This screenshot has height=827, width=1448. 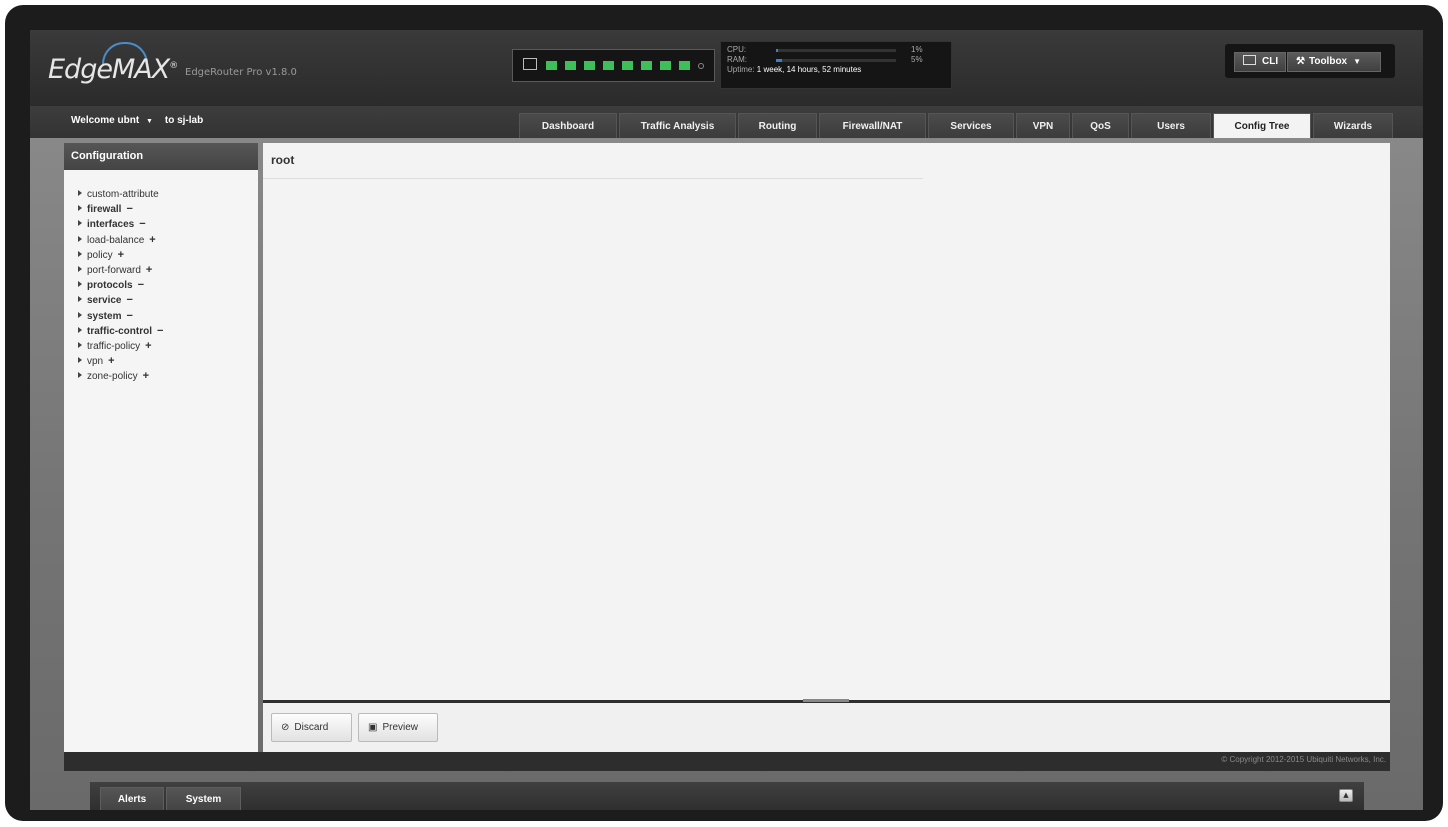 I want to click on tree-item-port-forward: port-forward +, so click(x=121, y=271).